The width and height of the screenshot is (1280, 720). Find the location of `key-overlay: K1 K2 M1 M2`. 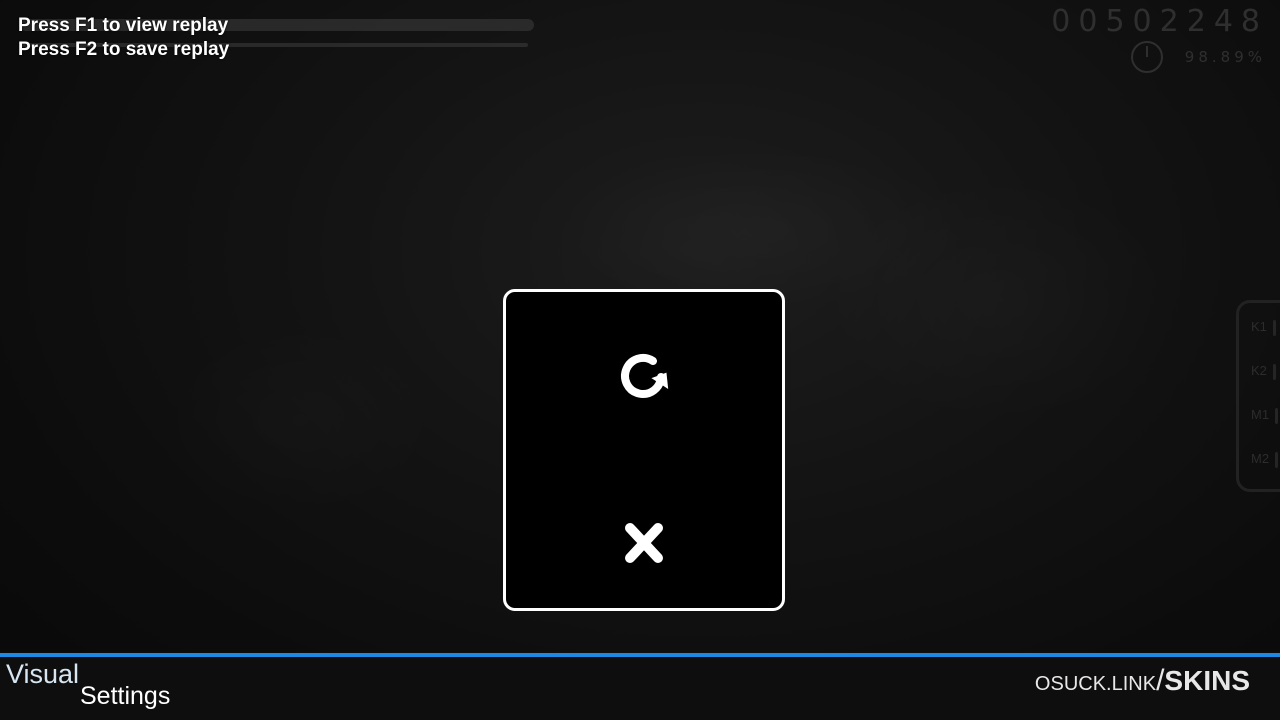

key-overlay: K1 K2 M1 M2 is located at coordinates (1258, 396).